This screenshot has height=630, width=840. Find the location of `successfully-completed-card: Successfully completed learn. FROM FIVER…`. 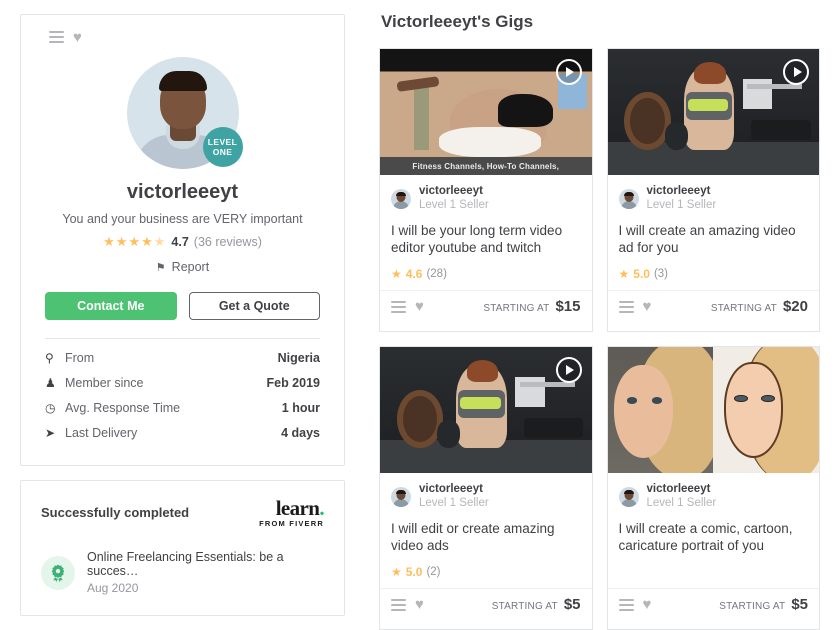

successfully-completed-card: Successfully completed learn. FROM FIVER… is located at coordinates (182, 548).